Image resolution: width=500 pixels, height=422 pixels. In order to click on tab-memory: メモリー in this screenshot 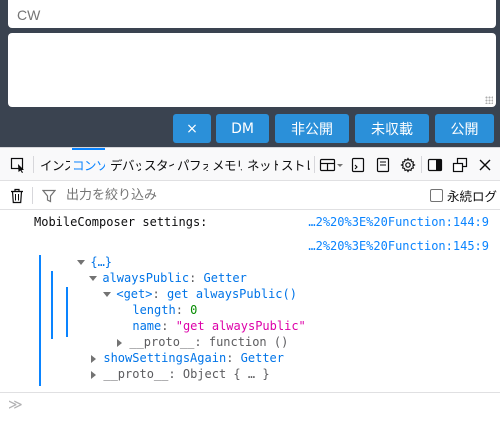, I will do `click(227, 164)`.